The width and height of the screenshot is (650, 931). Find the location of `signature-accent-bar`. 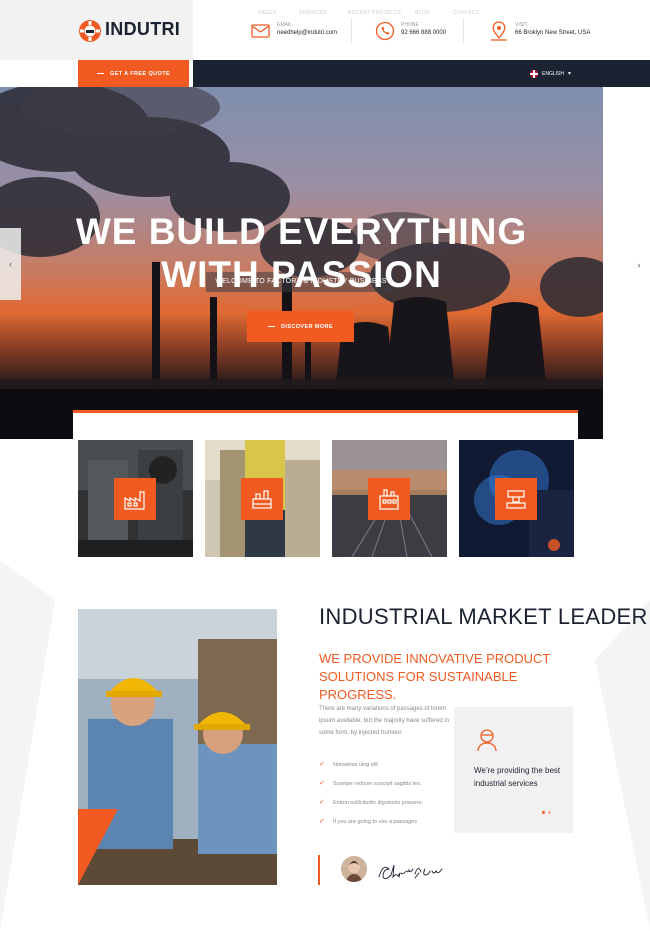

signature-accent-bar is located at coordinates (319, 870).